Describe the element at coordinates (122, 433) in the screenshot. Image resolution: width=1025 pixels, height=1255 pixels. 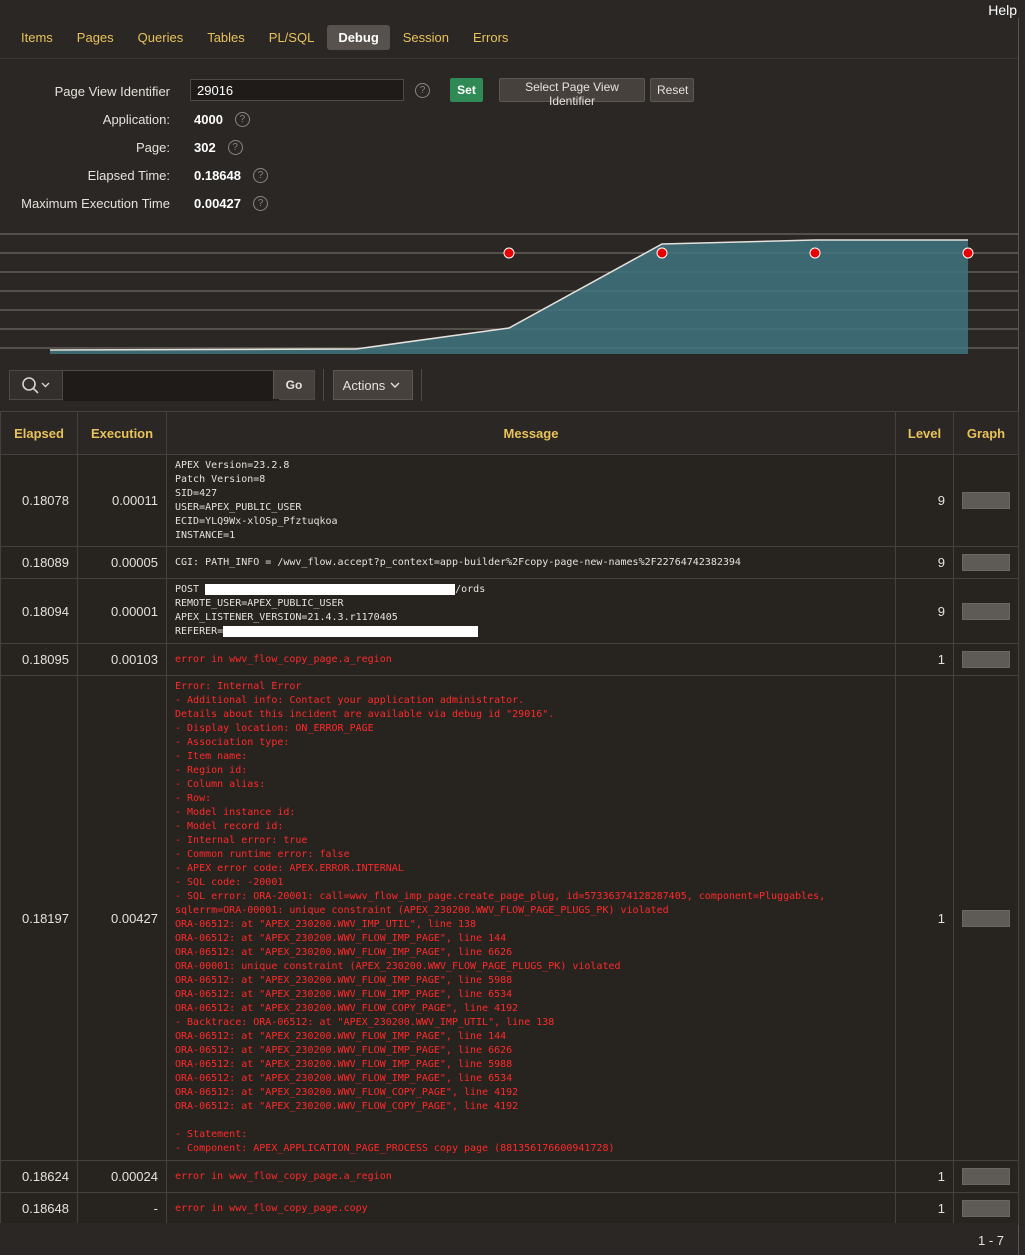
I see `column-header-execution: Execution` at that location.